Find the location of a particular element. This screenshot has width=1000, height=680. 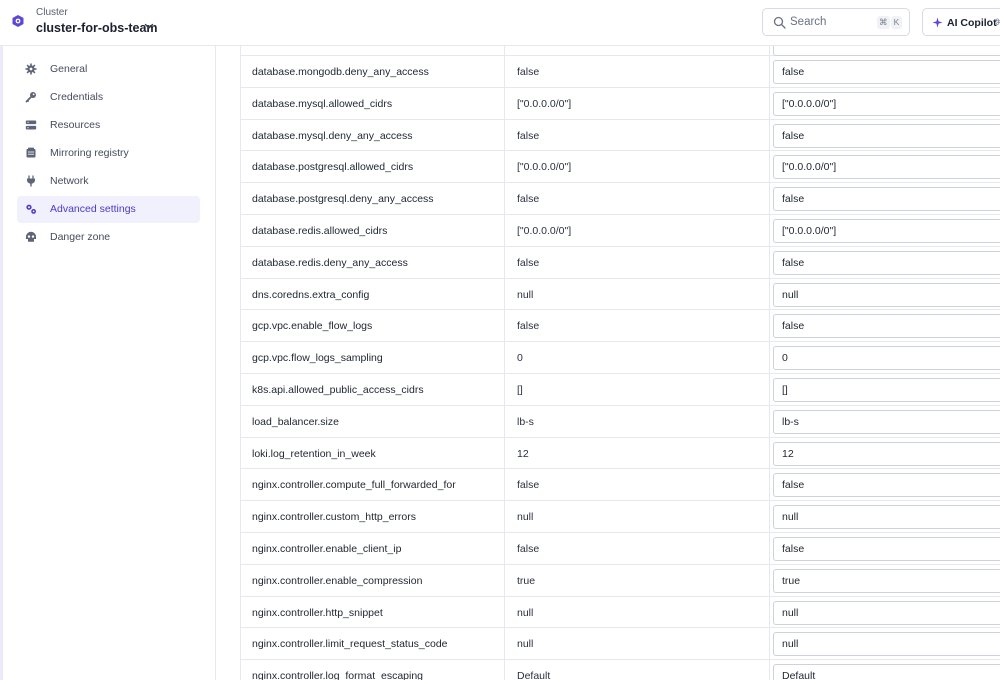

setting-key: database.mongodb.deny_any_access is located at coordinates (340, 72).